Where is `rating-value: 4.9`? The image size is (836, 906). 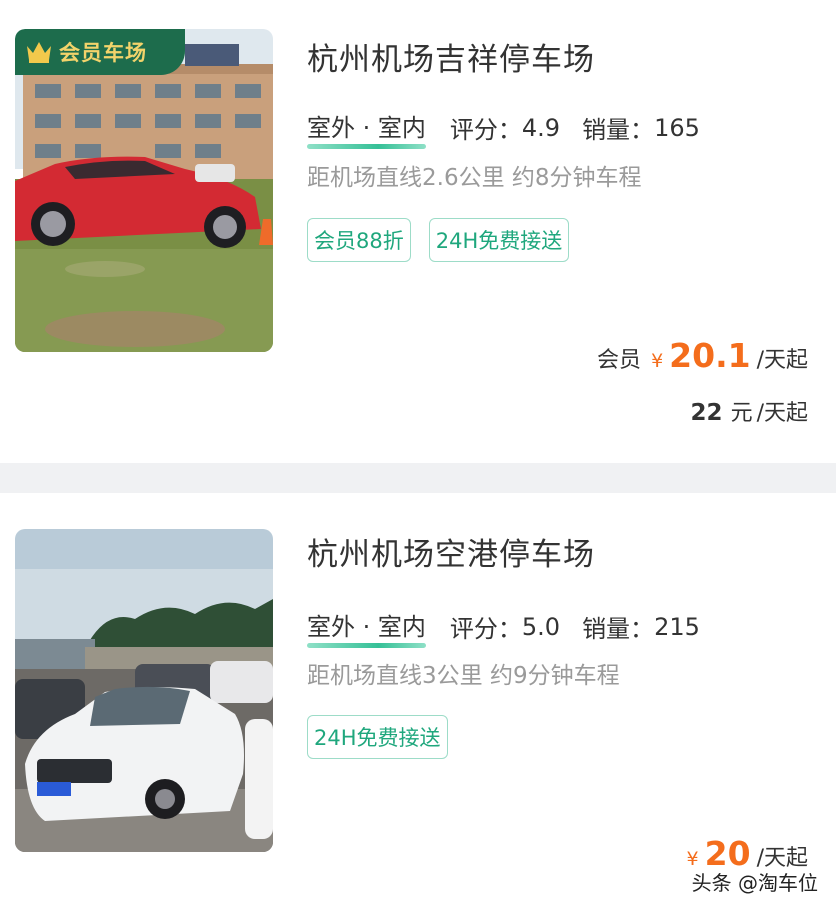
rating-value: 4.9 is located at coordinates (541, 127).